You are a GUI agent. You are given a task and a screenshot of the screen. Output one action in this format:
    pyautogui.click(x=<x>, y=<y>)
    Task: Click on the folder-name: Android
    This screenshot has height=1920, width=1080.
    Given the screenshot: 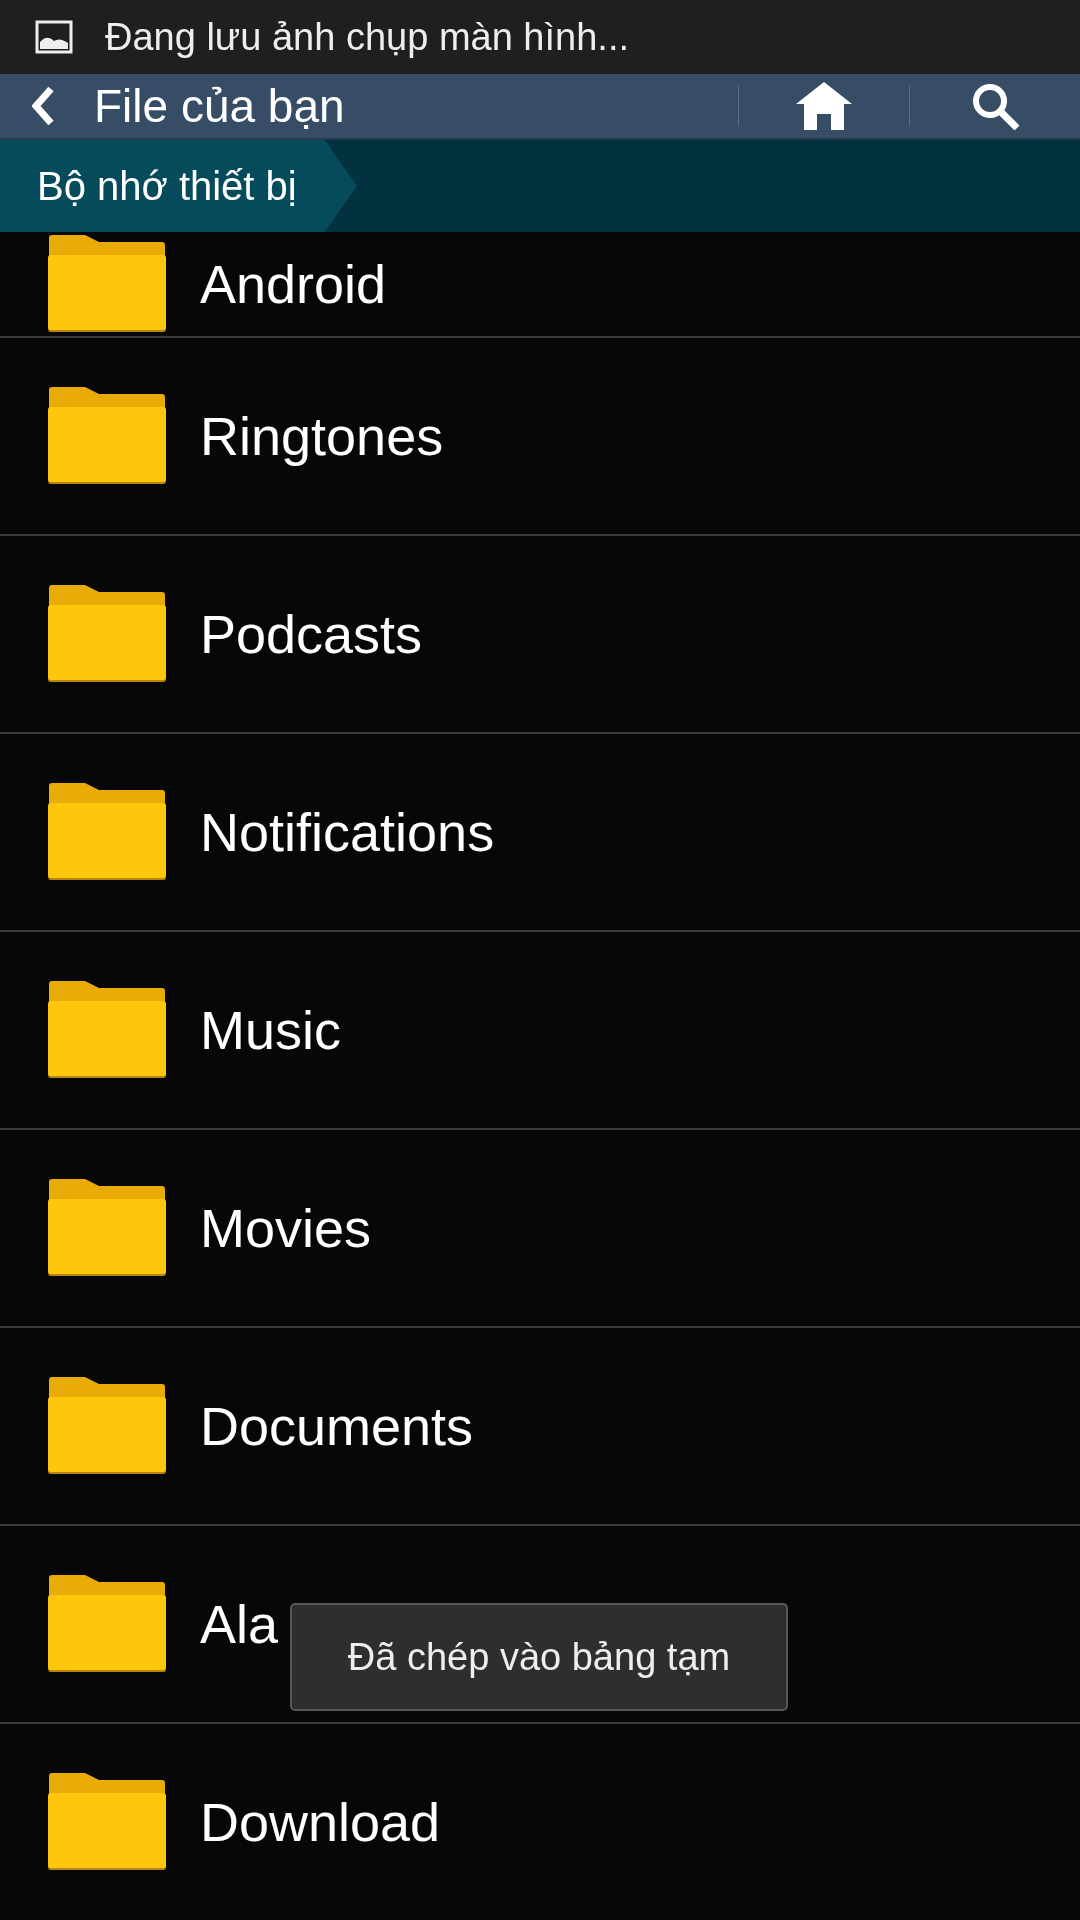 What is the action you would take?
    pyautogui.click(x=293, y=284)
    